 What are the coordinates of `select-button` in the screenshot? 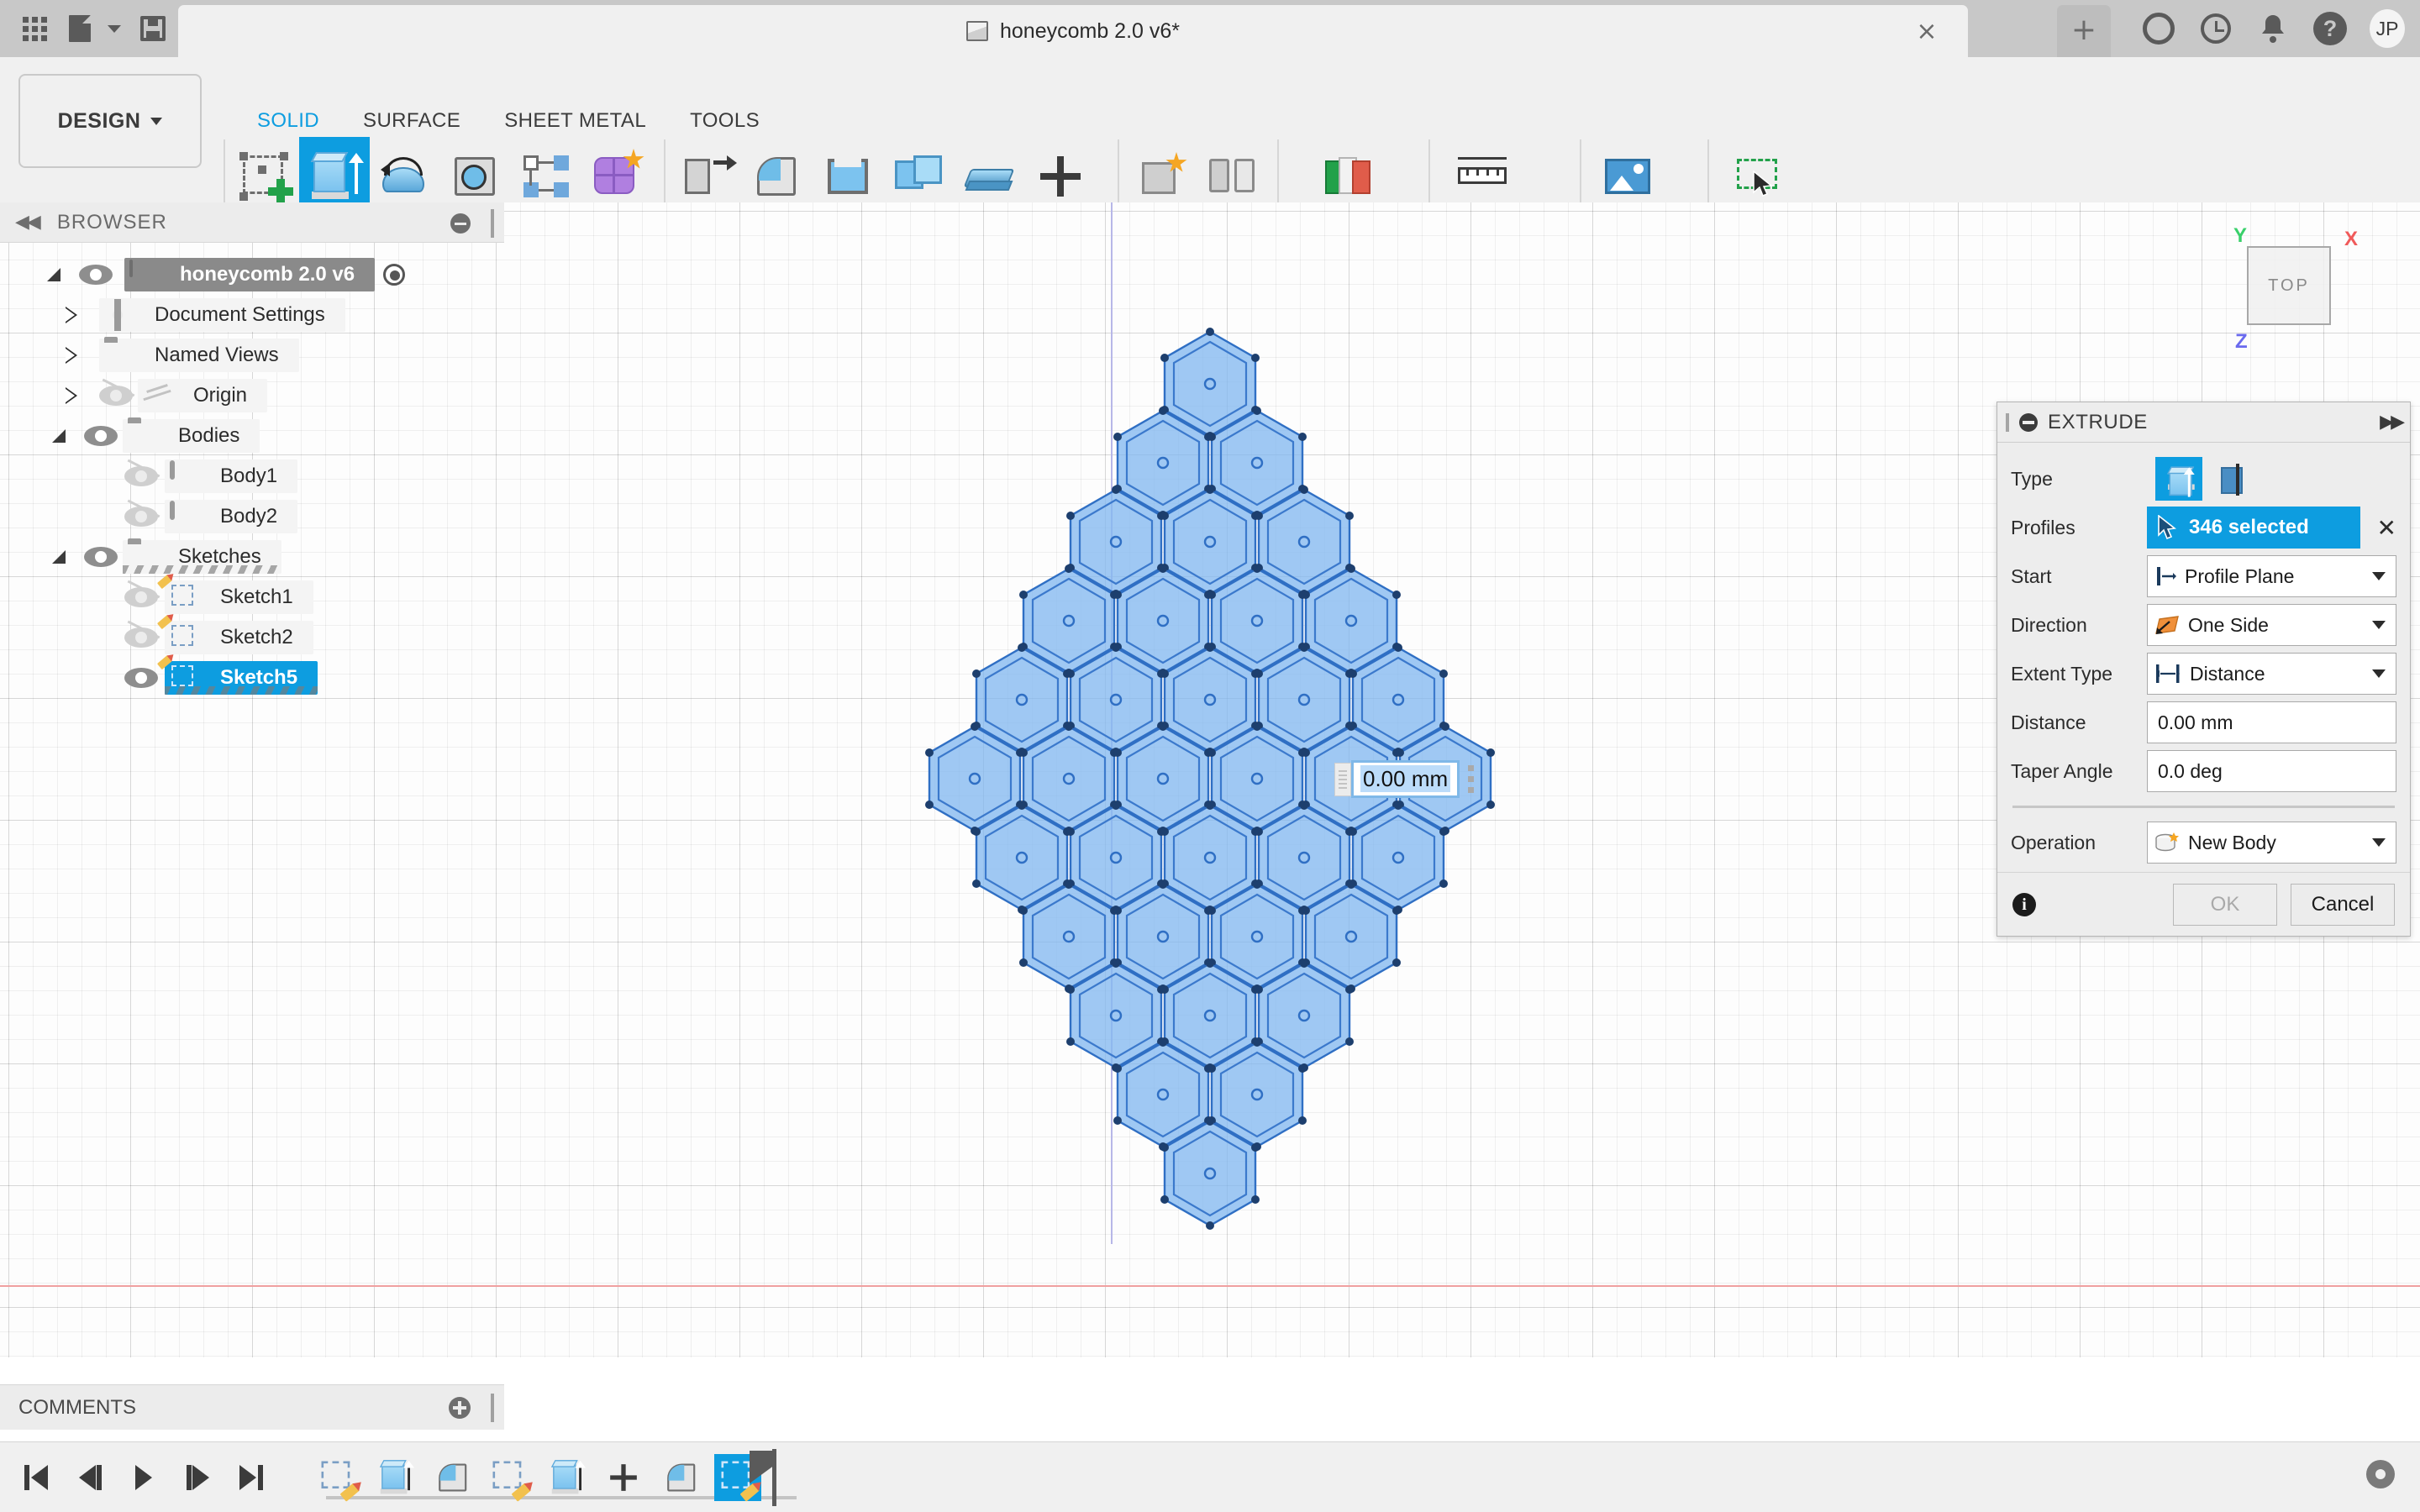 It's located at (1758, 176).